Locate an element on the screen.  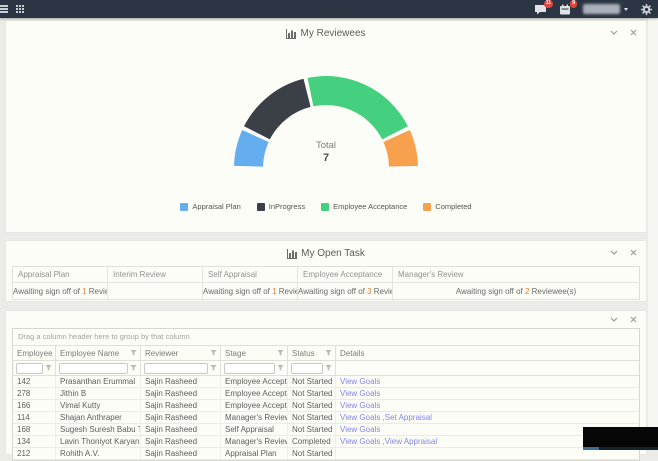
grid-cell-details: View Goals , Set Appraisal is located at coordinates (487, 417).